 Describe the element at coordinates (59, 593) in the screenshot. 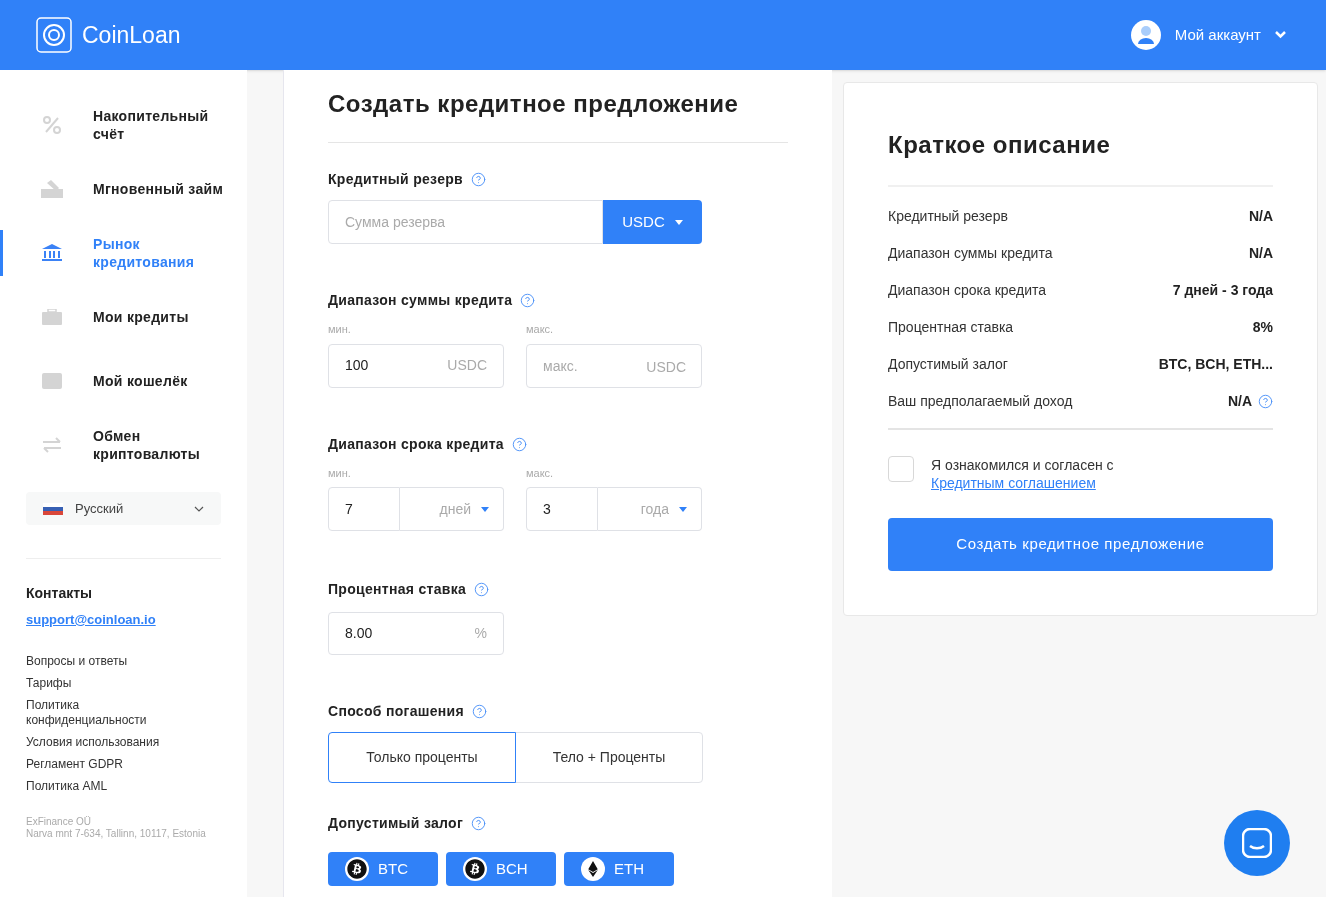

I see `contacts-heading: Контакты` at that location.